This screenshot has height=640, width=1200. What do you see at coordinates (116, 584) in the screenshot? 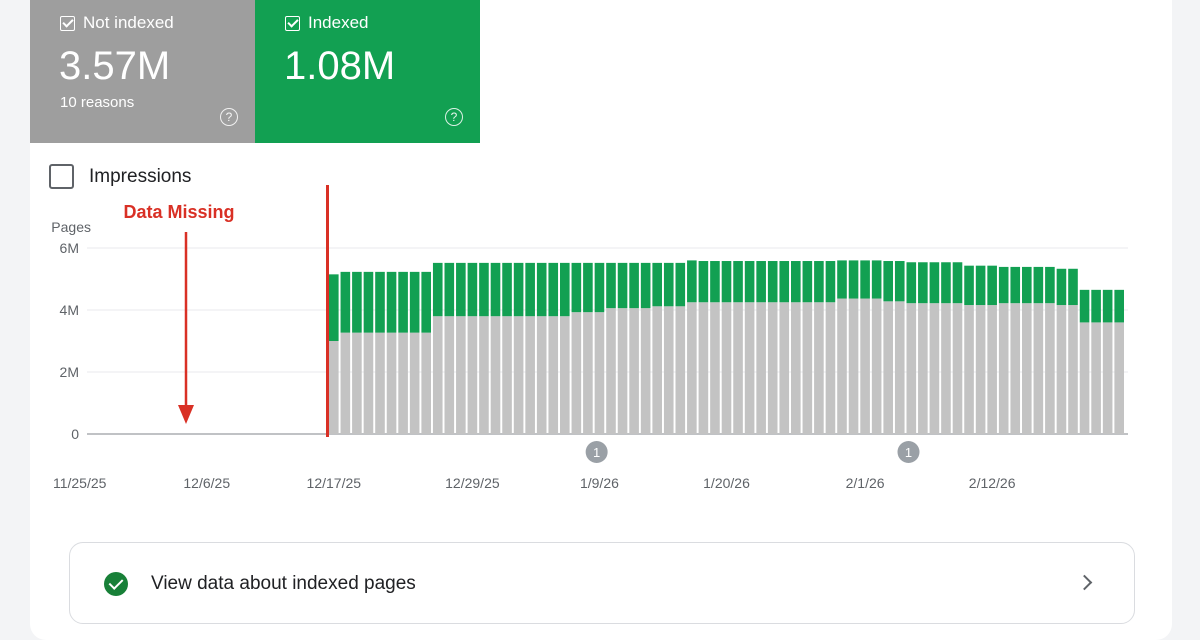
I see `check-circle-icon` at bounding box center [116, 584].